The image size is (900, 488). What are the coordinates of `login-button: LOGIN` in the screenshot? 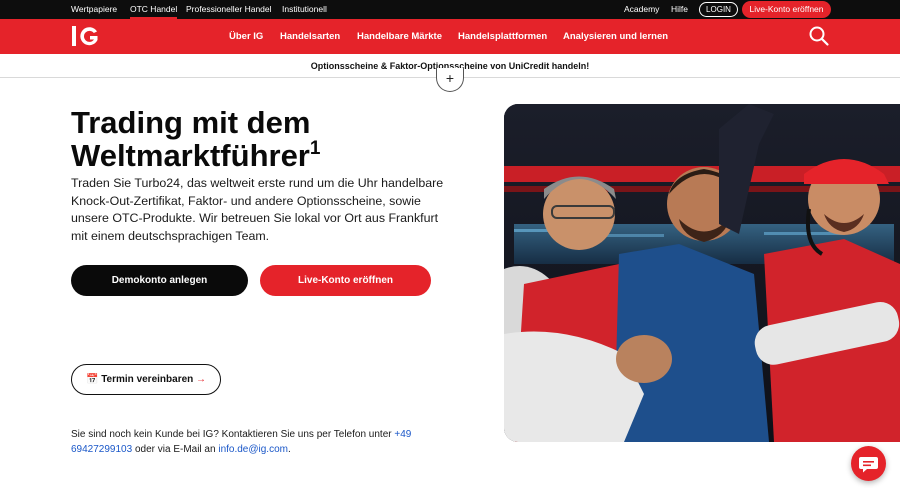 It's located at (718, 9).